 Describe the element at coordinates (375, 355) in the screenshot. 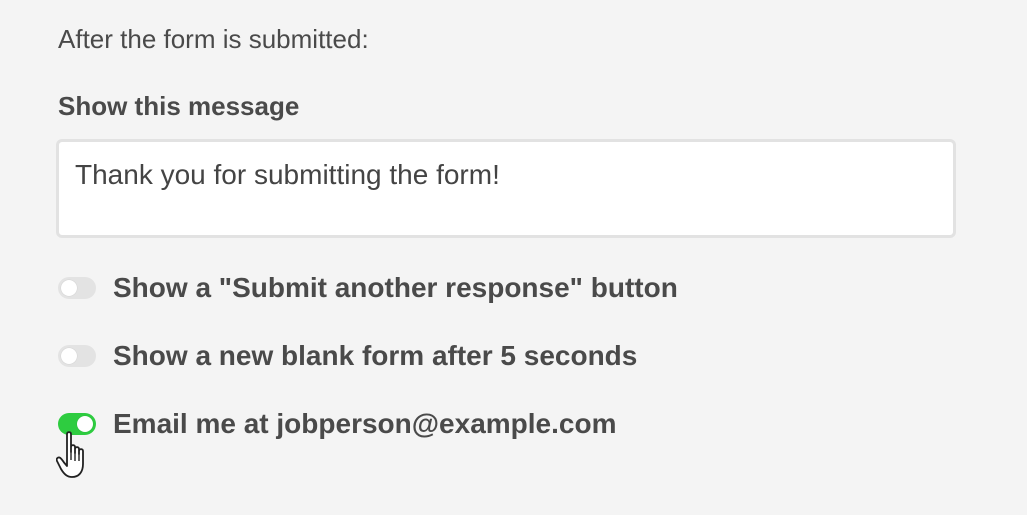

I see `blank-form-label: Show a new blank form after 5 seconds` at that location.